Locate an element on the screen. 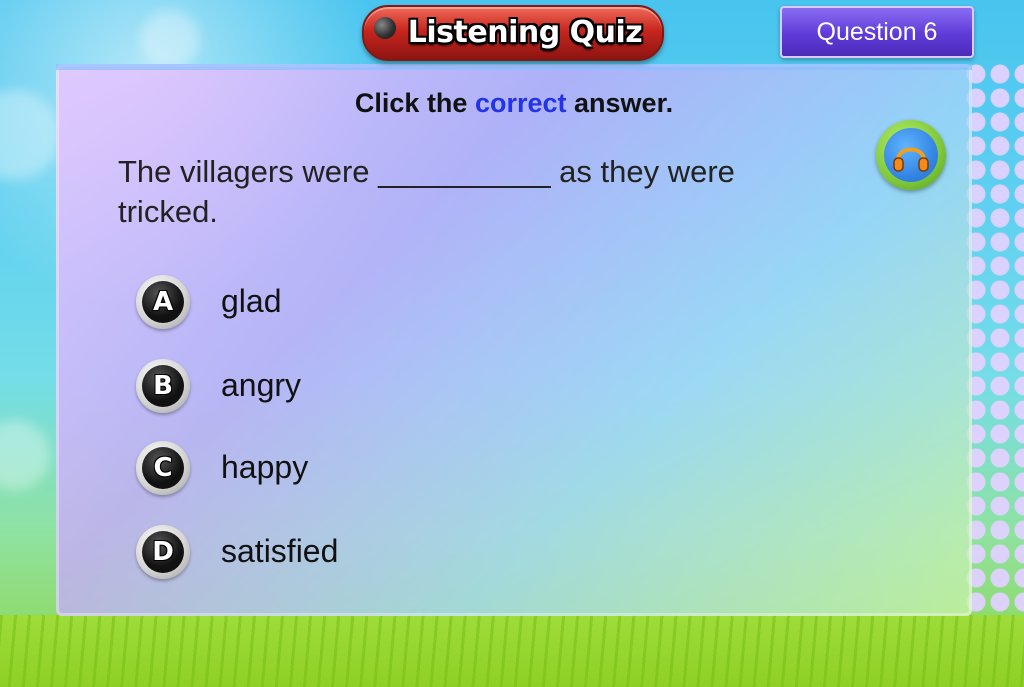 The height and width of the screenshot is (687, 1024). play-audio-button is located at coordinates (911, 155).